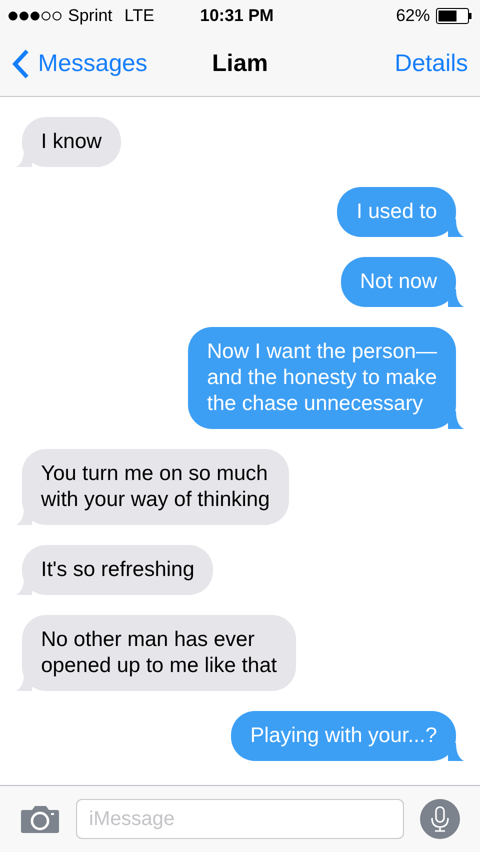  What do you see at coordinates (118, 570) in the screenshot?
I see `message-bubble: It's so refreshing` at bounding box center [118, 570].